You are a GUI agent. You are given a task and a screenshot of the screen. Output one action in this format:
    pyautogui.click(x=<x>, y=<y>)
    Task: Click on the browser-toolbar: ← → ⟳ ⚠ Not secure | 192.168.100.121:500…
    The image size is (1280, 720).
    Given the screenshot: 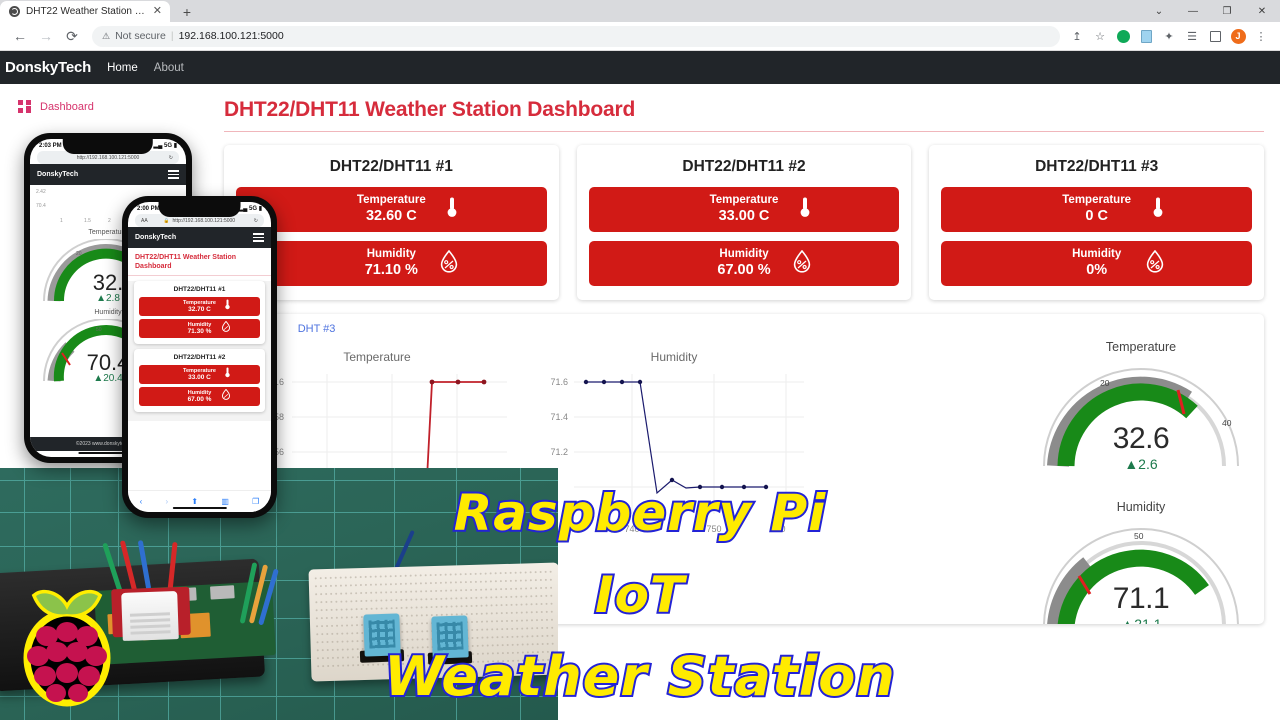 What is the action you would take?
    pyautogui.click(x=640, y=36)
    